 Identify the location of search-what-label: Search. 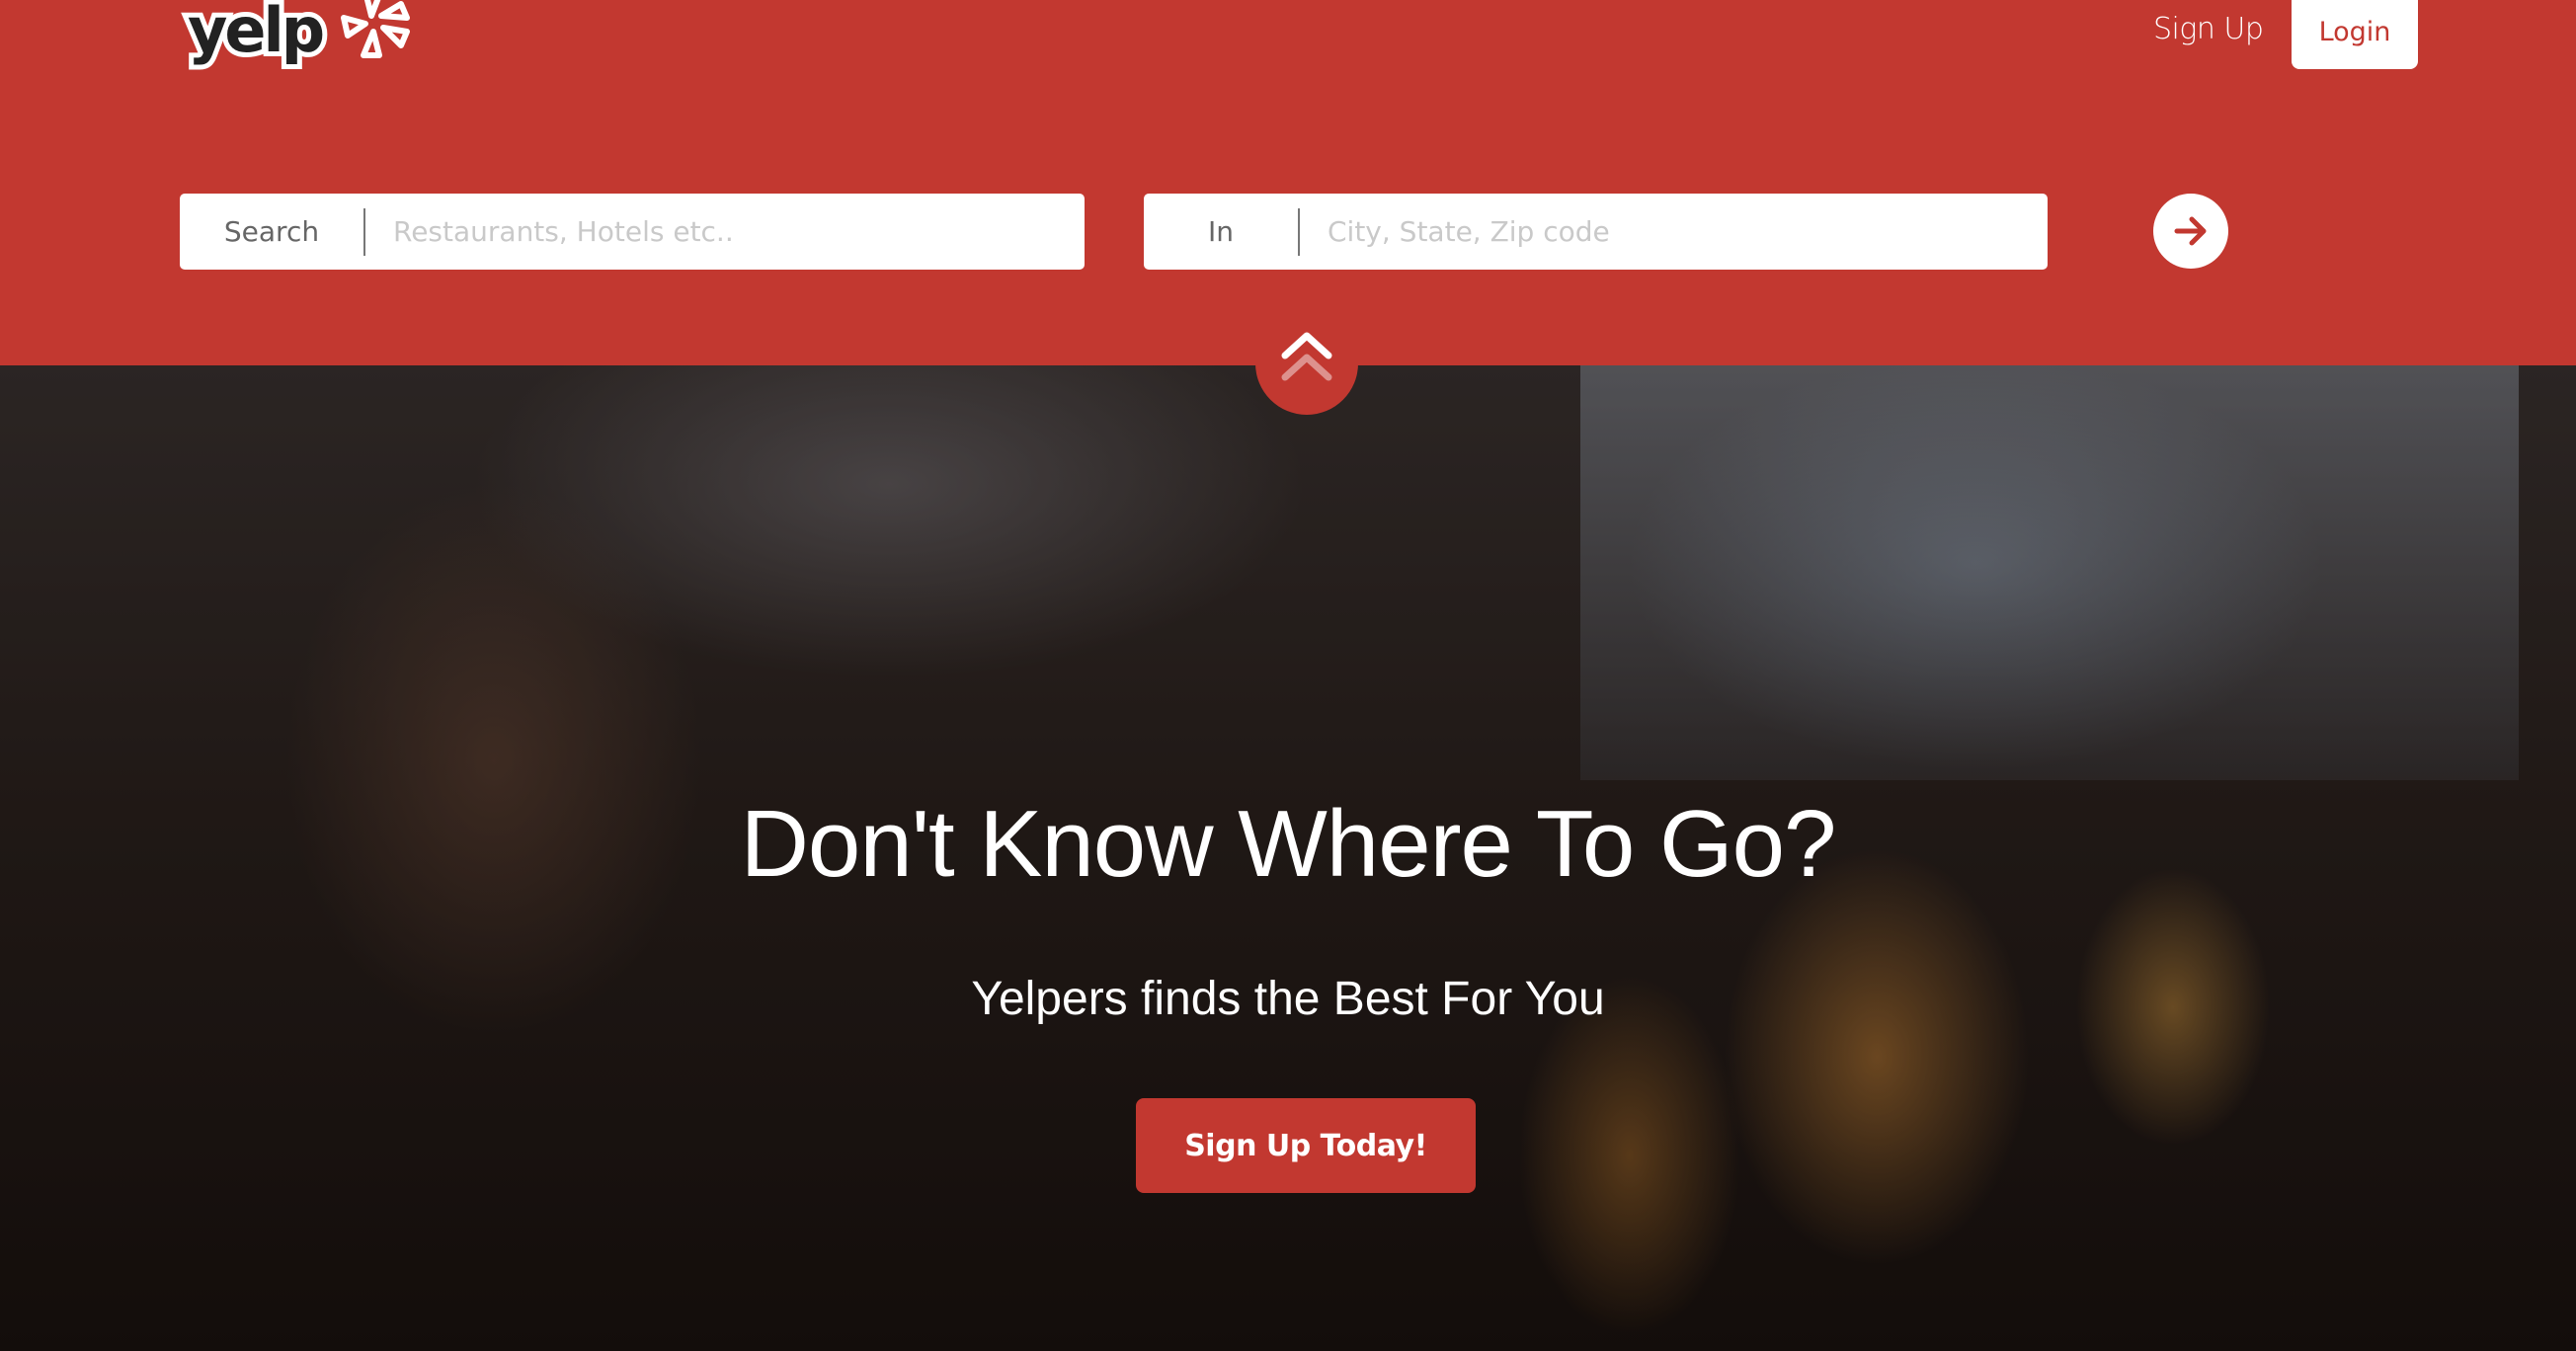
(271, 231).